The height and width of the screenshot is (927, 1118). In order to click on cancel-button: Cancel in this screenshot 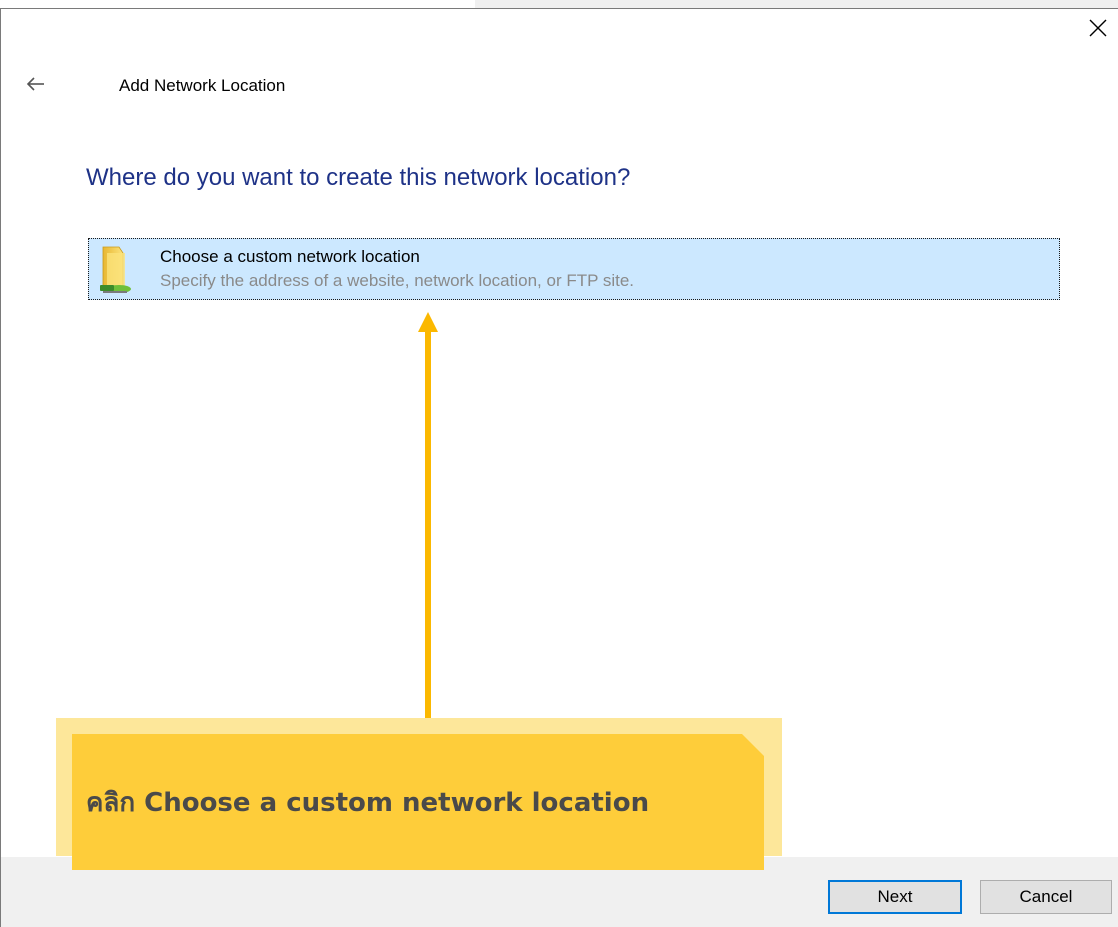, I will do `click(1046, 897)`.